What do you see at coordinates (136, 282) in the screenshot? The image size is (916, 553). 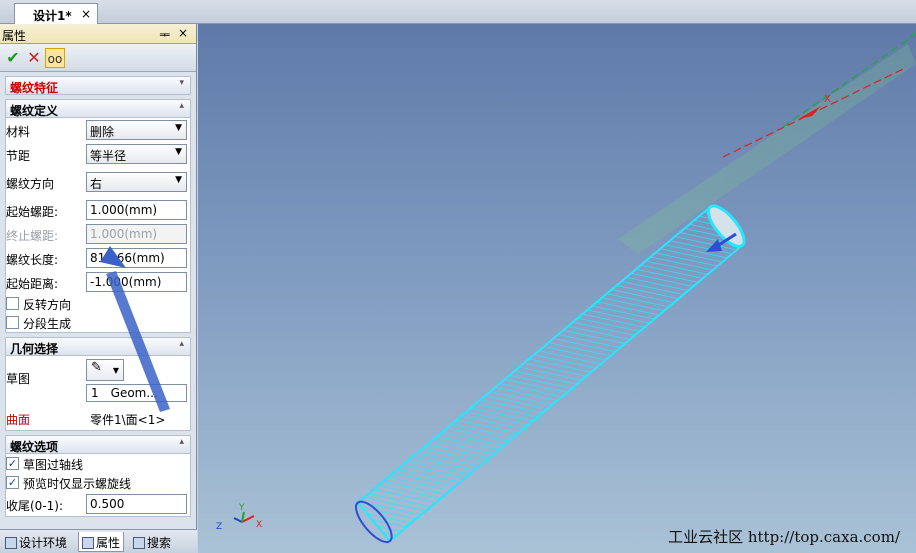 I see `start-distance-field: -1.000(mm)` at bounding box center [136, 282].